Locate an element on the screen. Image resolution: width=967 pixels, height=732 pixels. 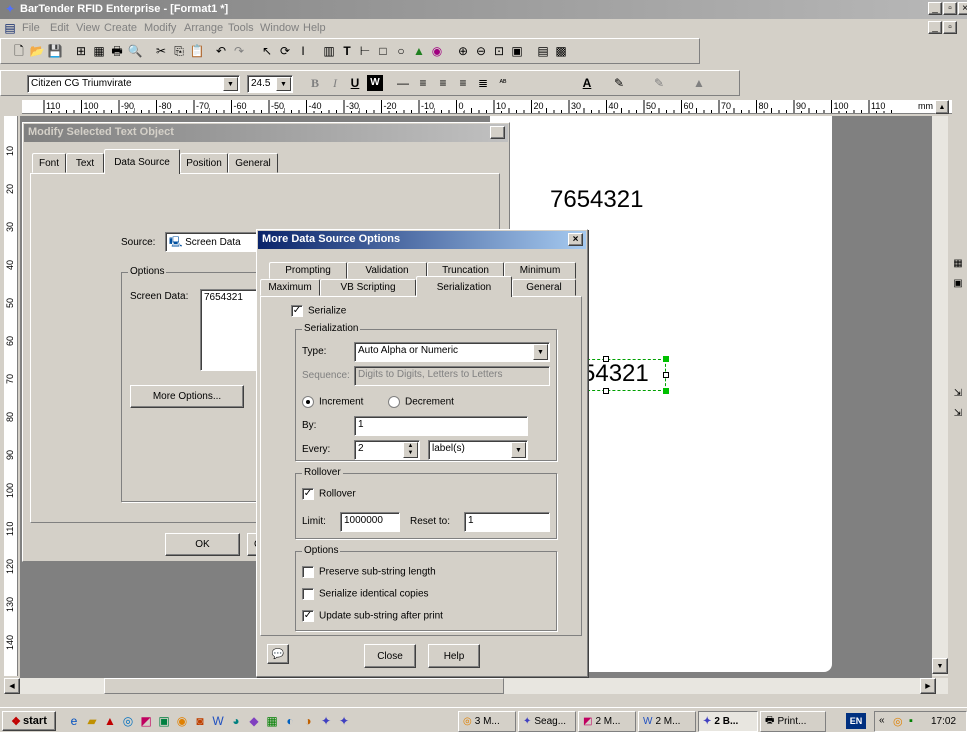
restore-button: ▫ is located at coordinates (950, 8).